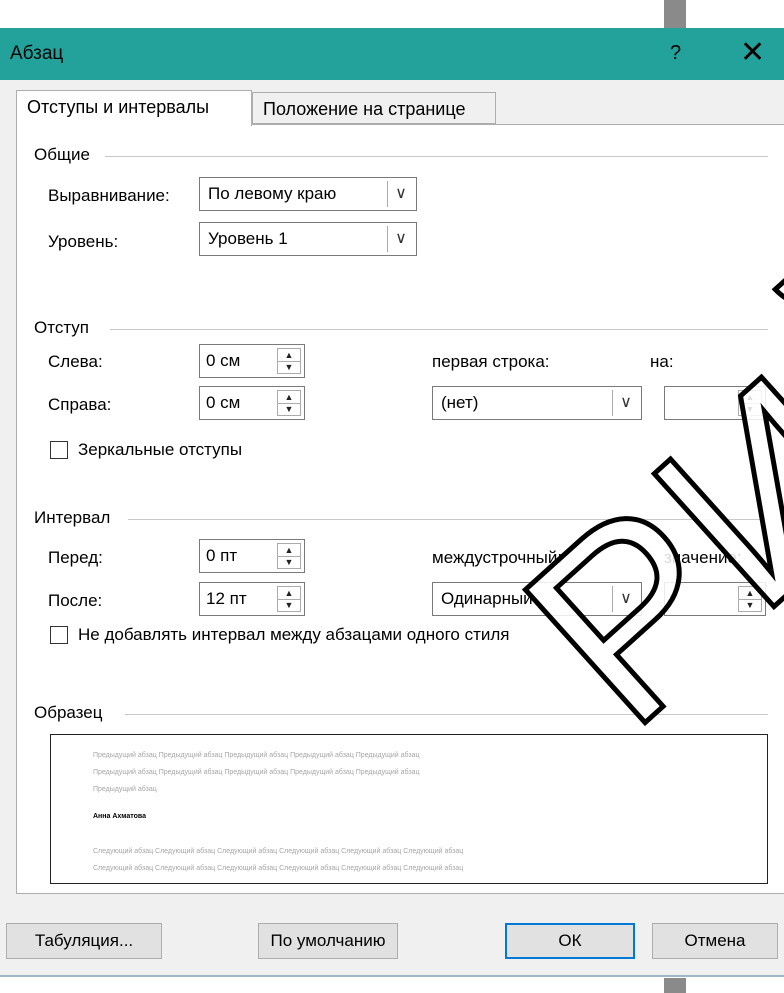 This screenshot has width=784, height=993. I want to click on spacing-before-value: 0 пт, so click(222, 555).